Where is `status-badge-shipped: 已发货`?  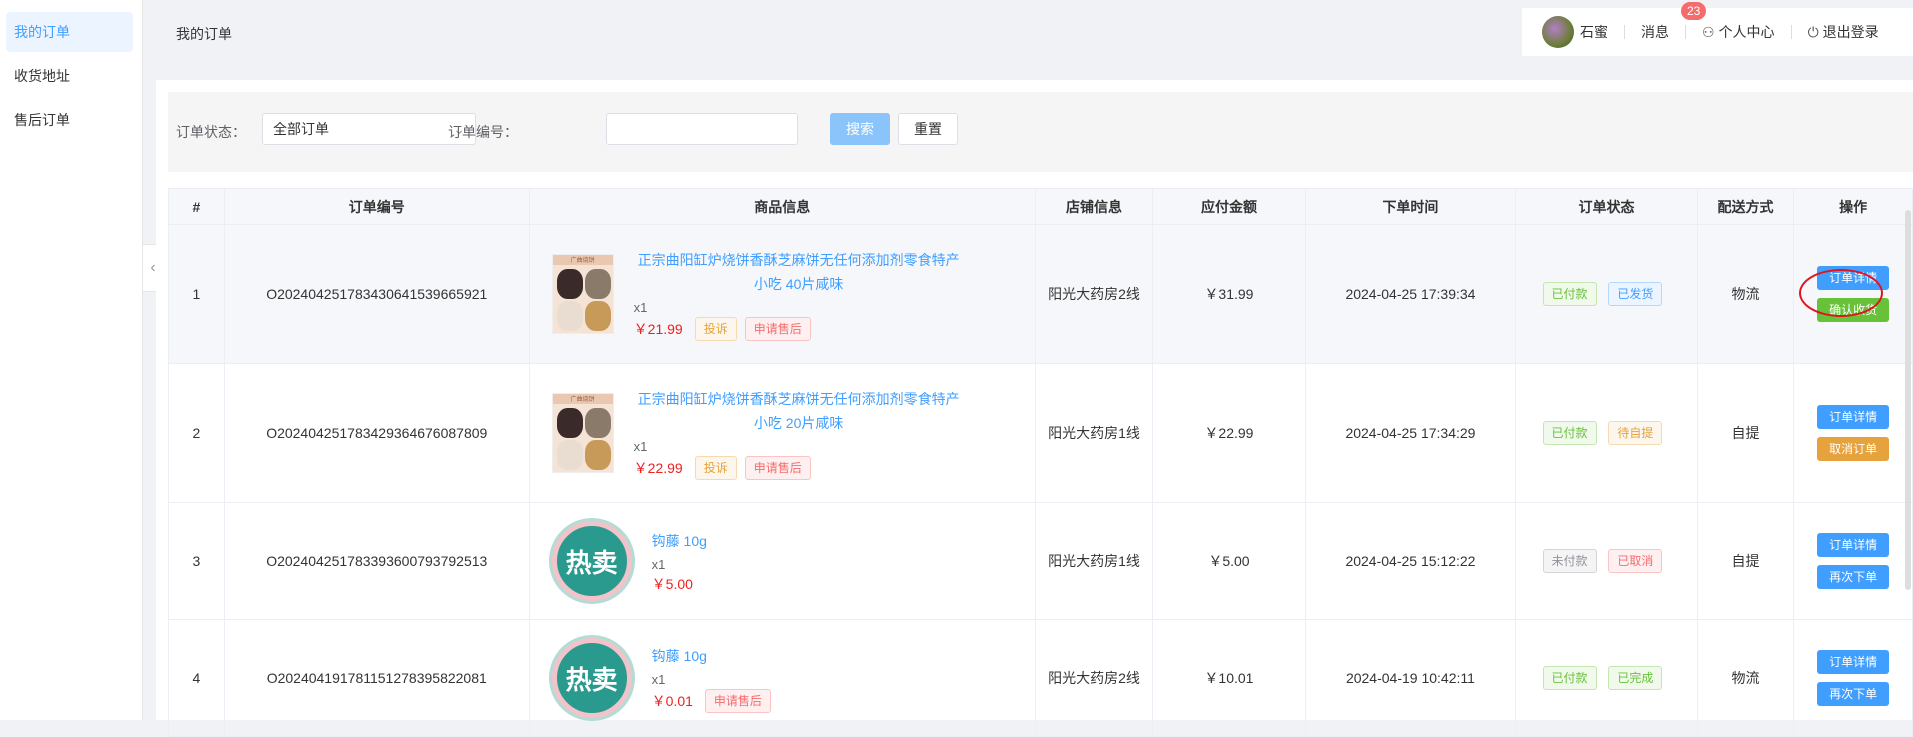
status-badge-shipped: 已发货 is located at coordinates (1635, 294).